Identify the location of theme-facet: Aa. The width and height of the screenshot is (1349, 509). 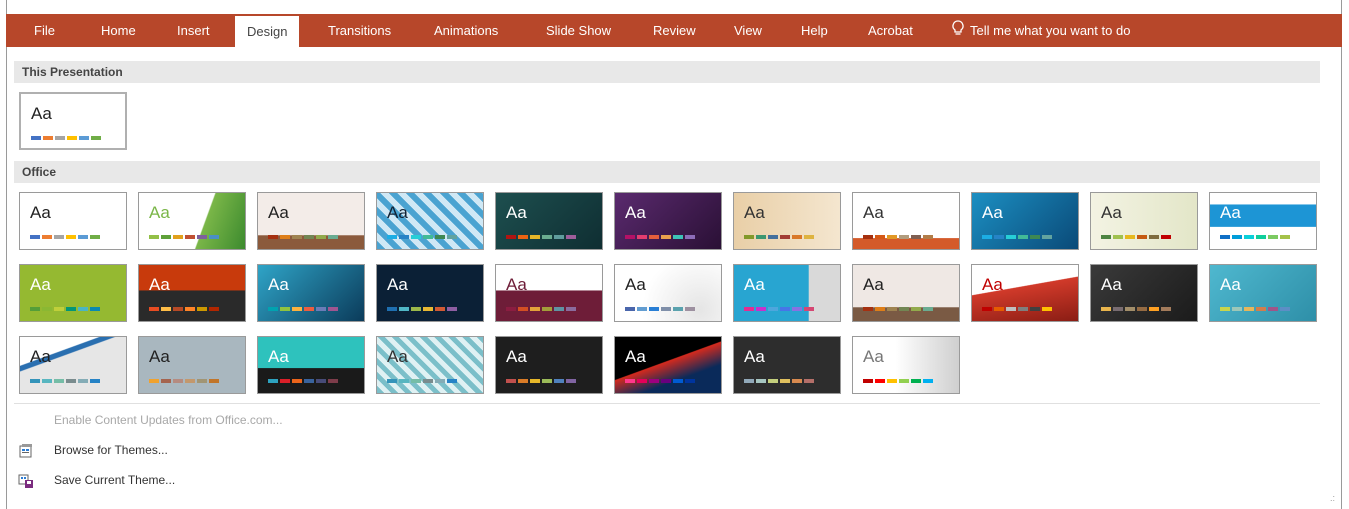
(192, 221).